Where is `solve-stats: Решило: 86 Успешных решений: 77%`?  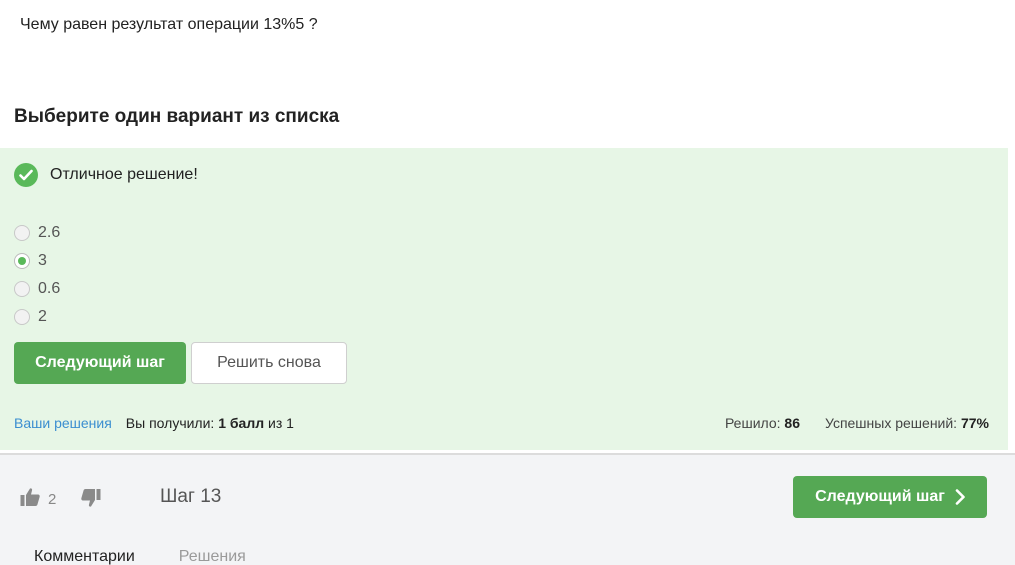 solve-stats: Решило: 86 Успешных решений: 77% is located at coordinates (857, 423).